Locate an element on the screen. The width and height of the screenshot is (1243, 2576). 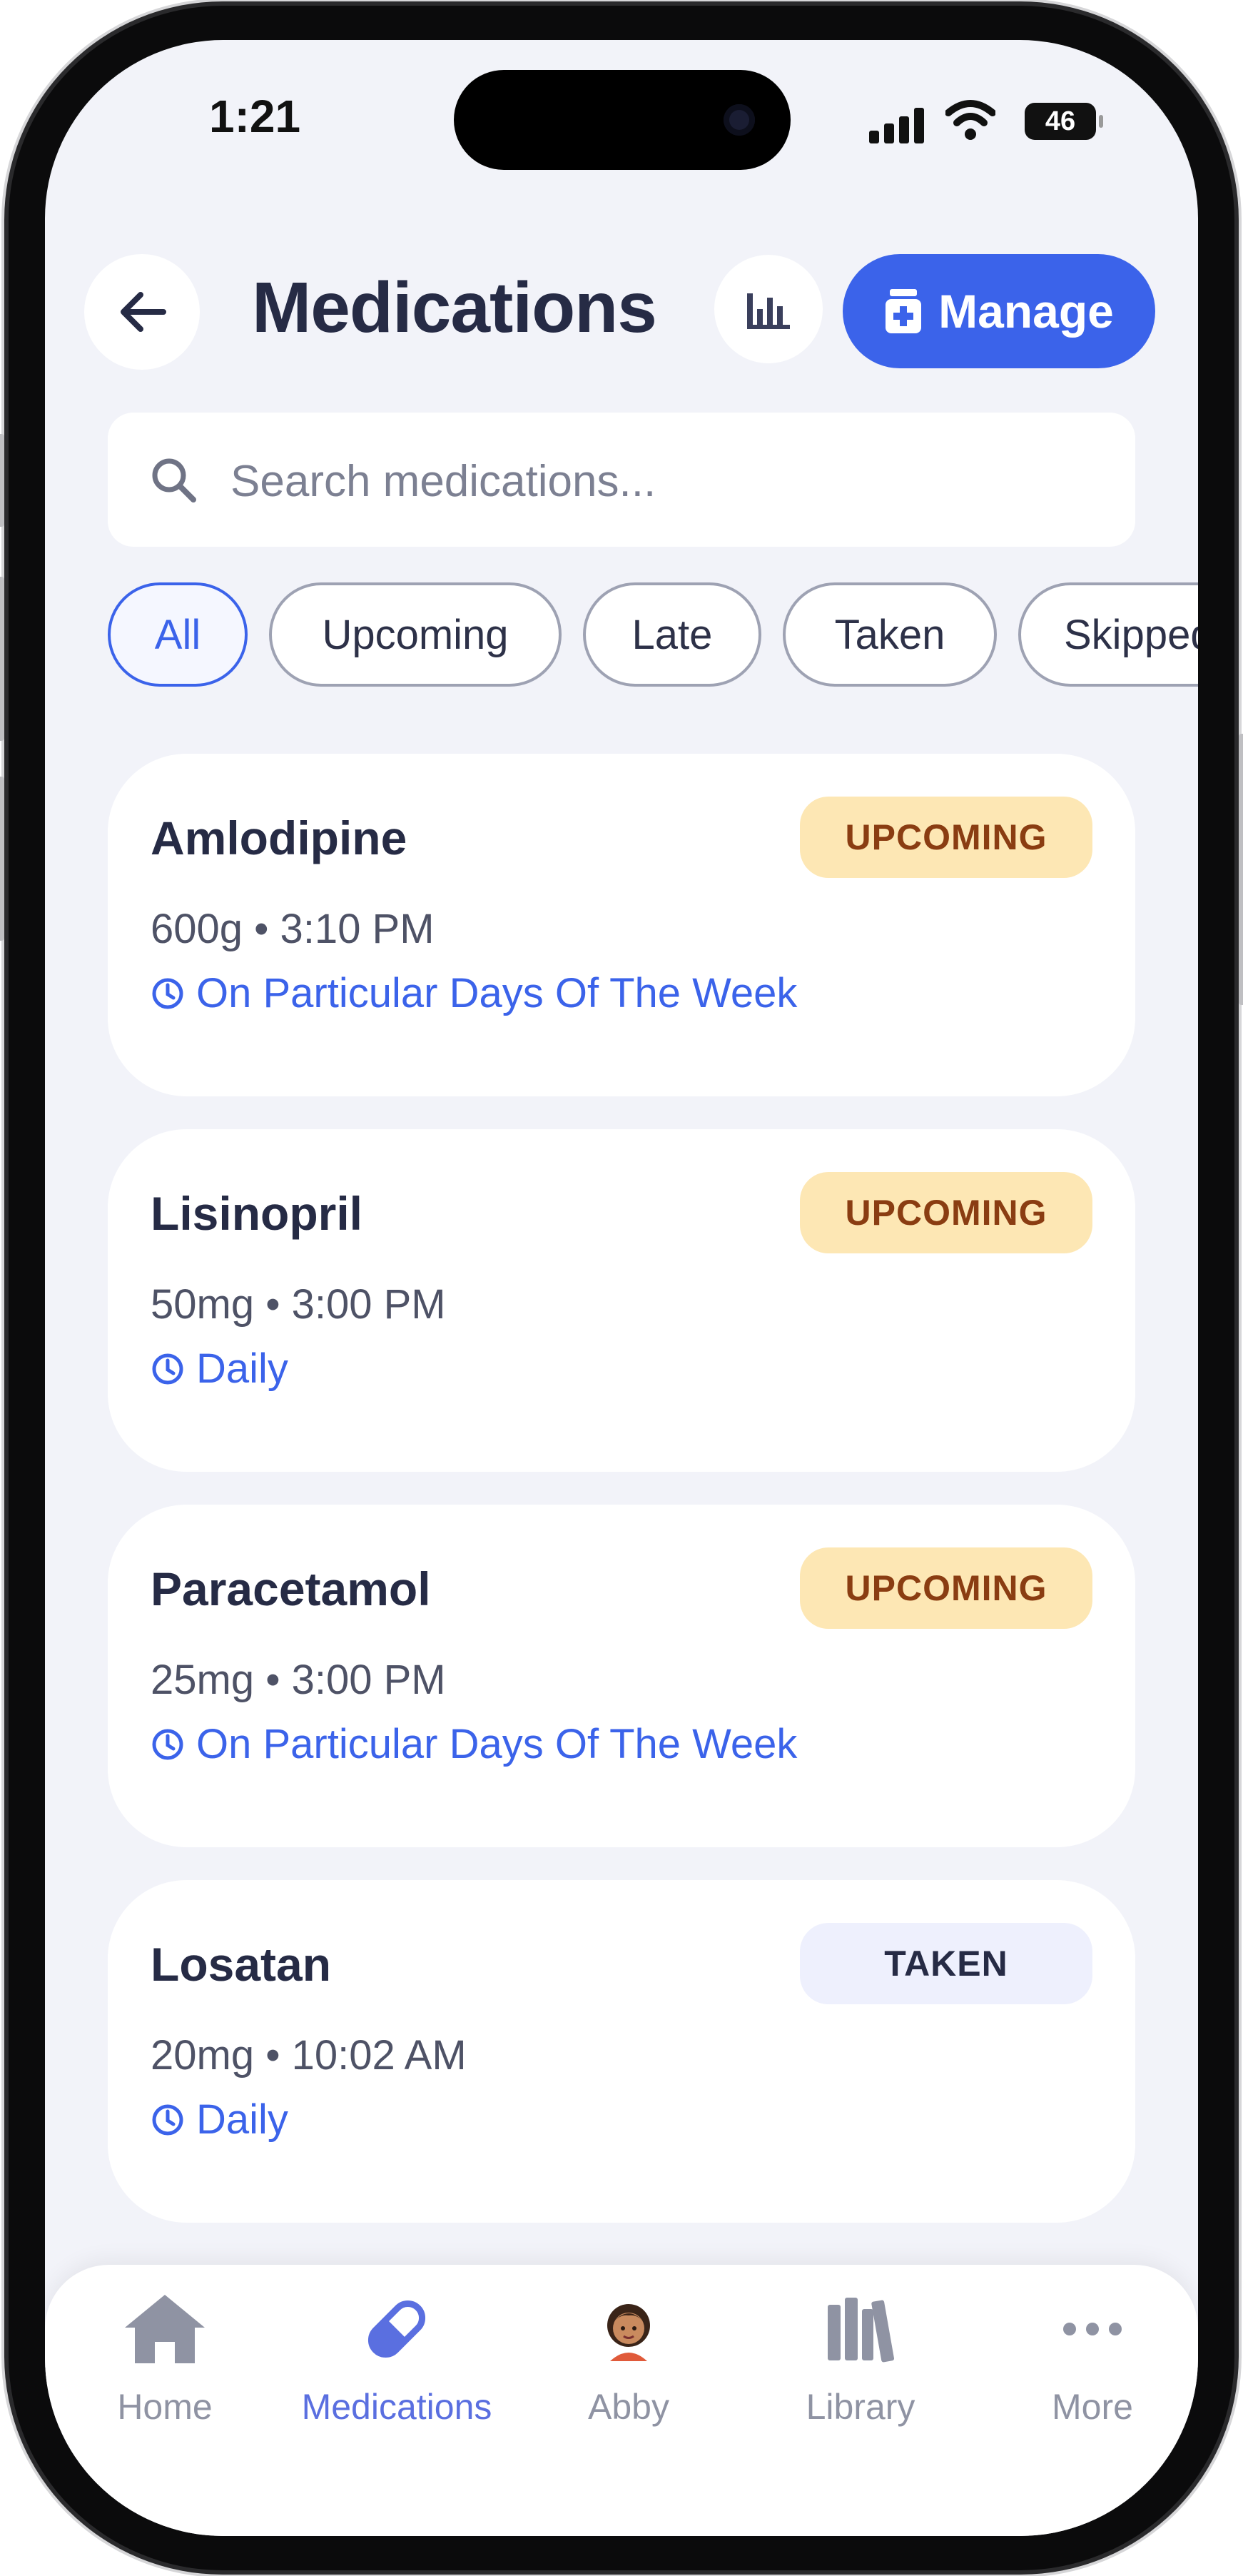
filter-chip-late: Late is located at coordinates (672, 634).